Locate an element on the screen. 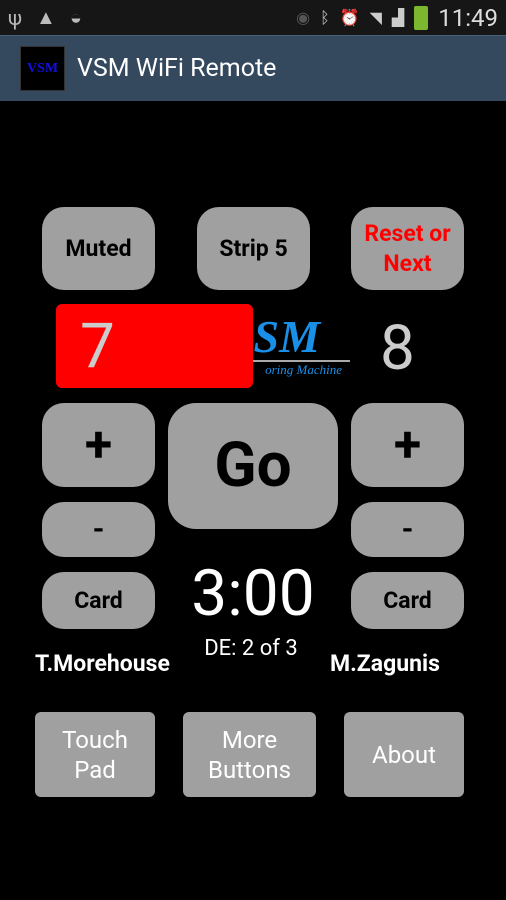  right-card-button: Card is located at coordinates (407, 600).